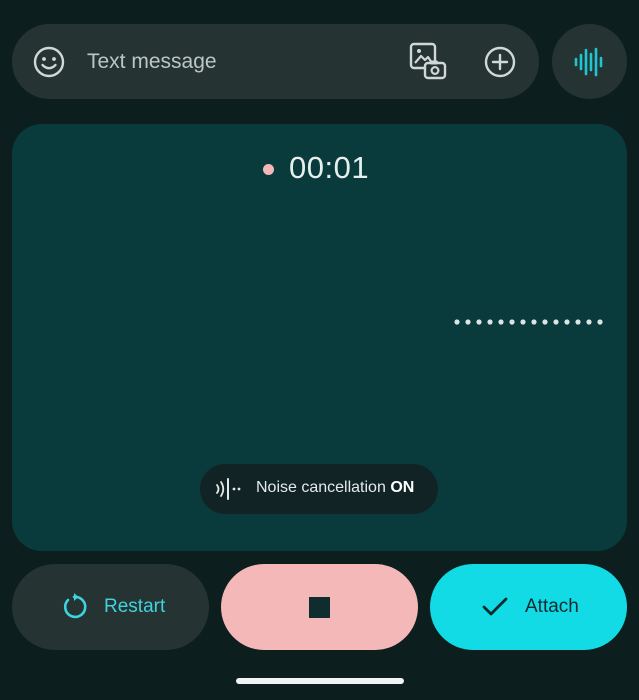  What do you see at coordinates (495, 606) in the screenshot?
I see `checkmark-icon` at bounding box center [495, 606].